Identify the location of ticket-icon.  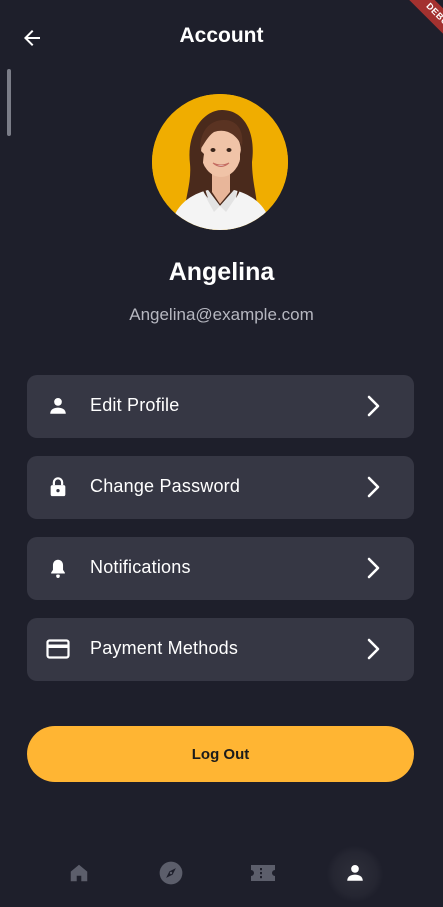
(263, 872).